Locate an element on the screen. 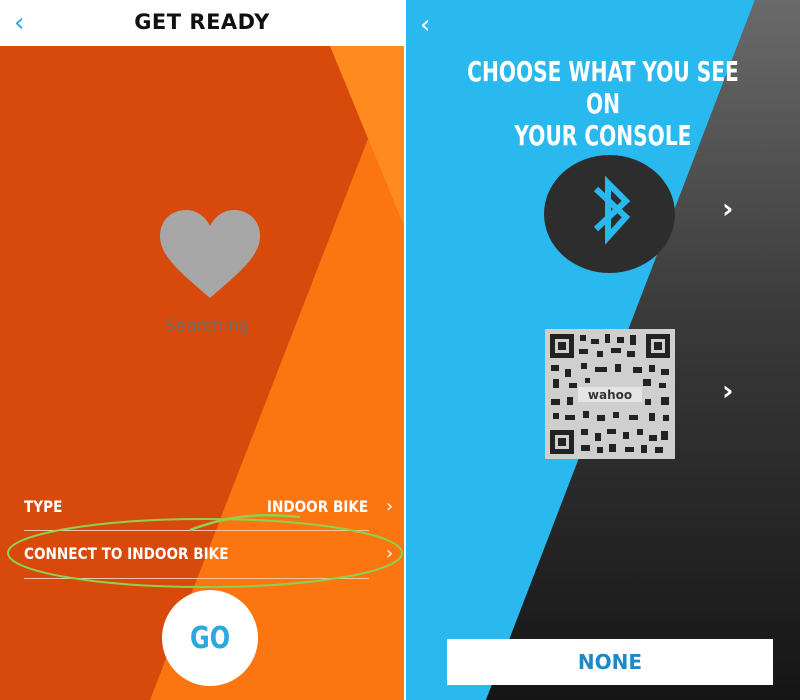 The width and height of the screenshot is (800, 700). bluetooth-icon is located at coordinates (612, 210).